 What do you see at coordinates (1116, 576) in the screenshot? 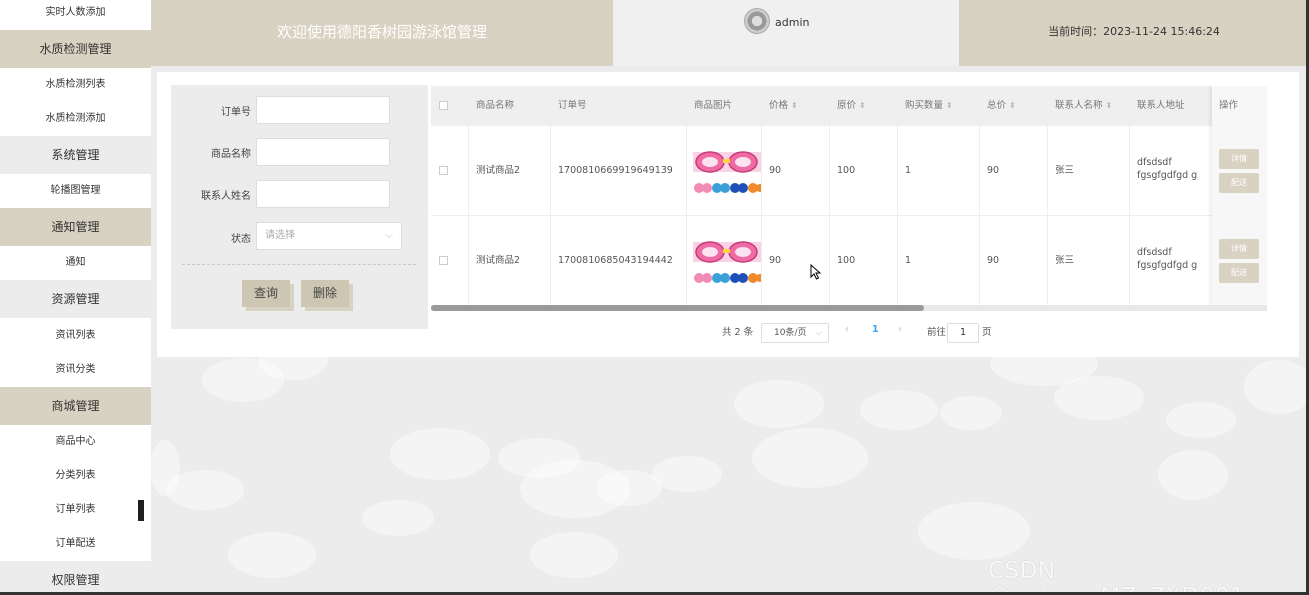
I see `watermark: CSDN @weixin_MZ_ZXD001` at bounding box center [1116, 576].